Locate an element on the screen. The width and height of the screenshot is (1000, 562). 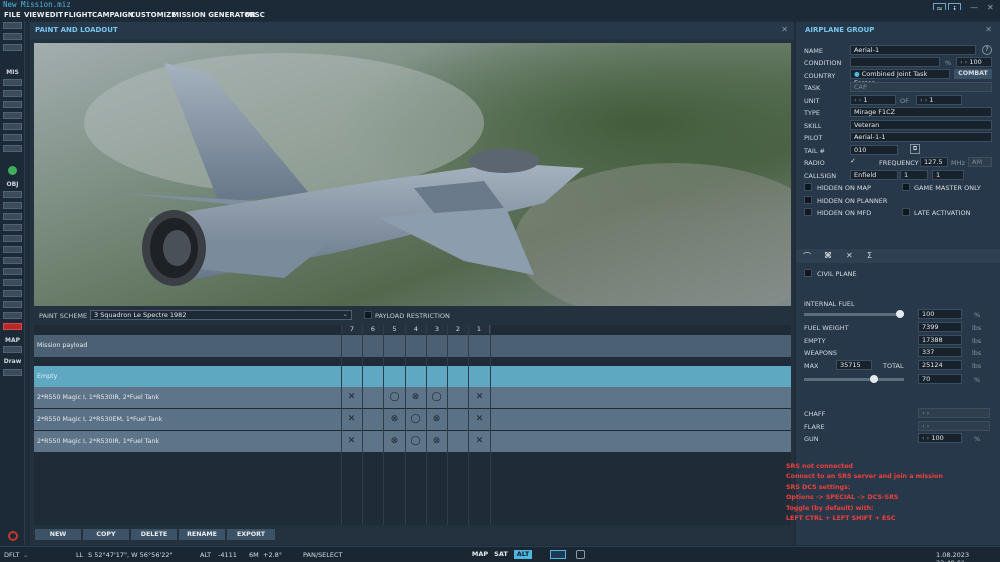
triggers-icon is located at coordinates (12, 148).